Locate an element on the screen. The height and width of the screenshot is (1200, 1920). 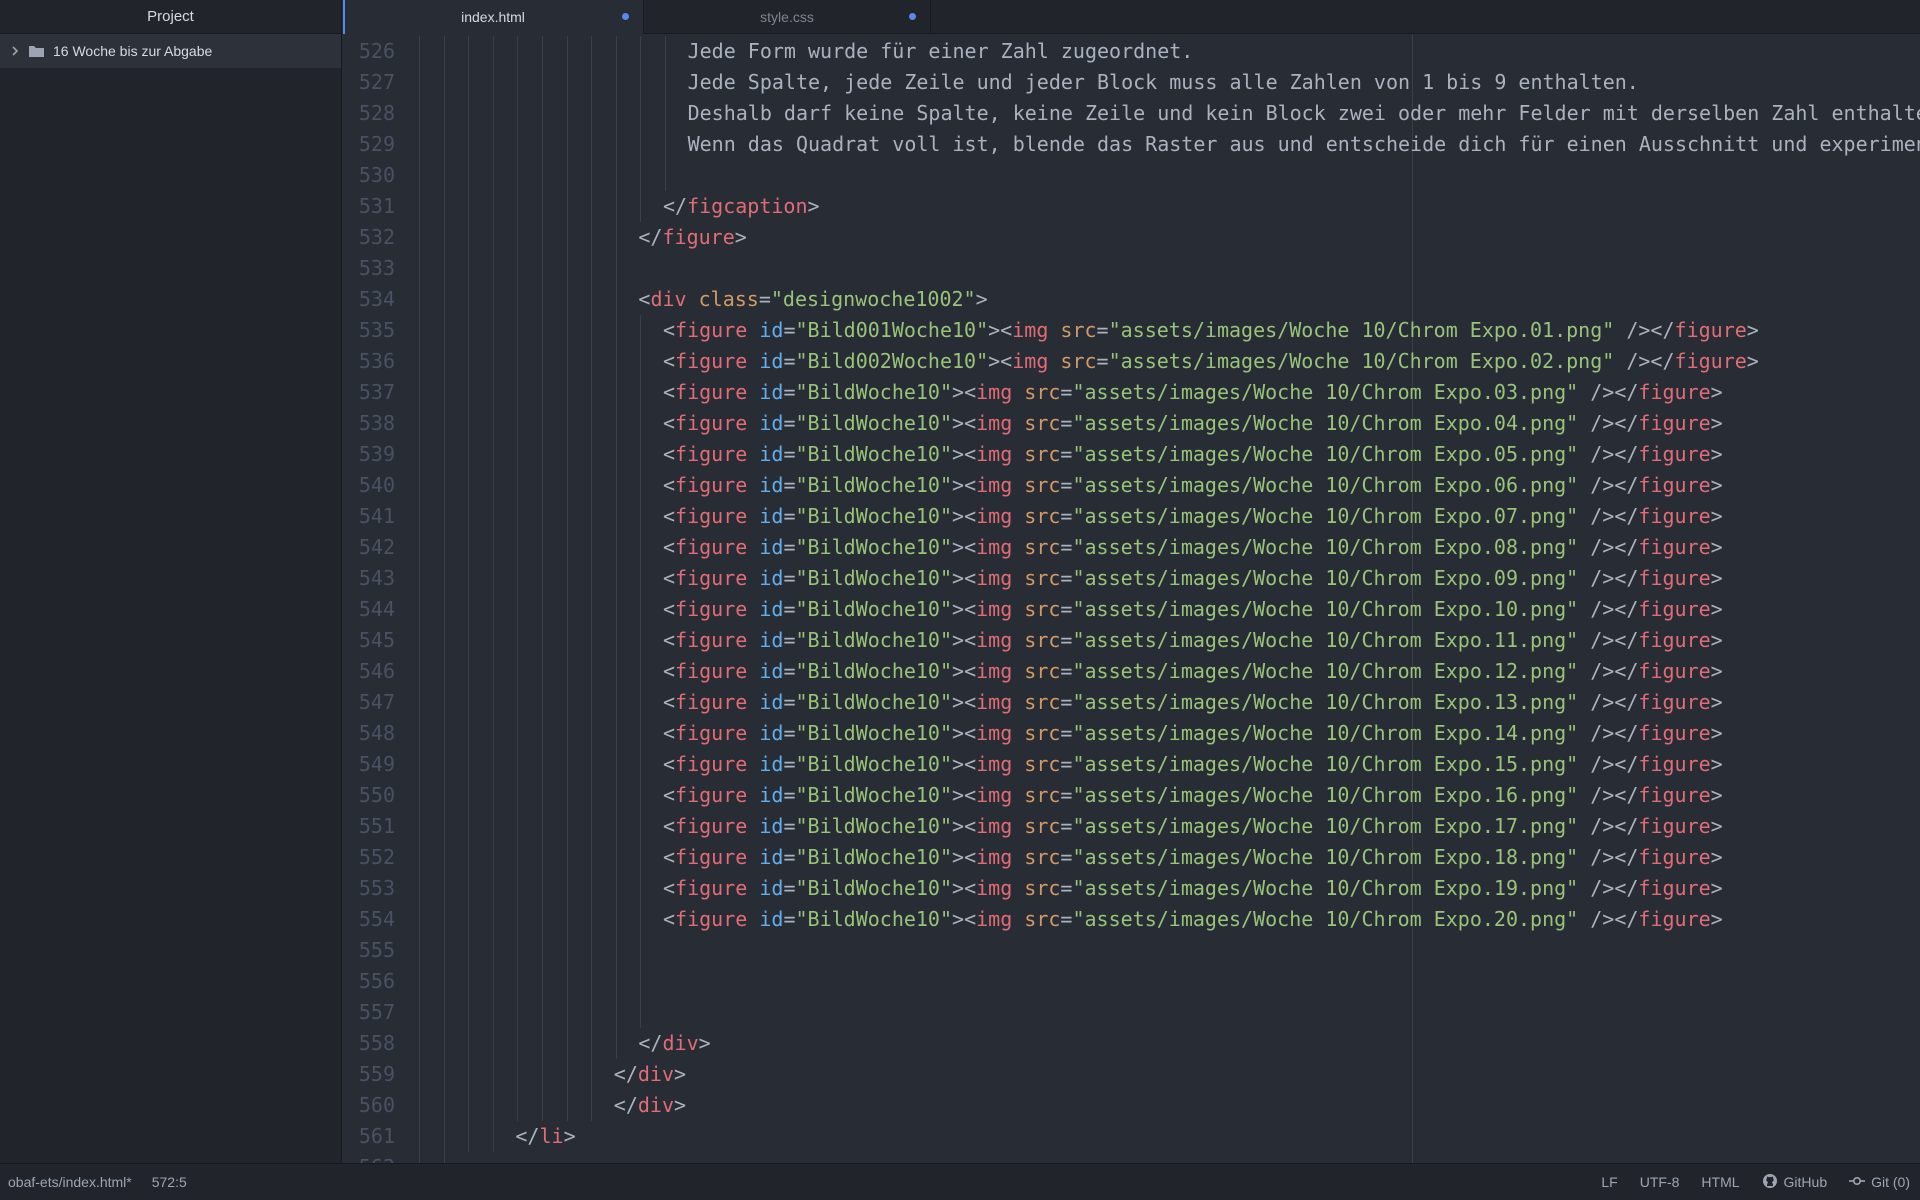
token-punctuation: > is located at coordinates (1716, 733).